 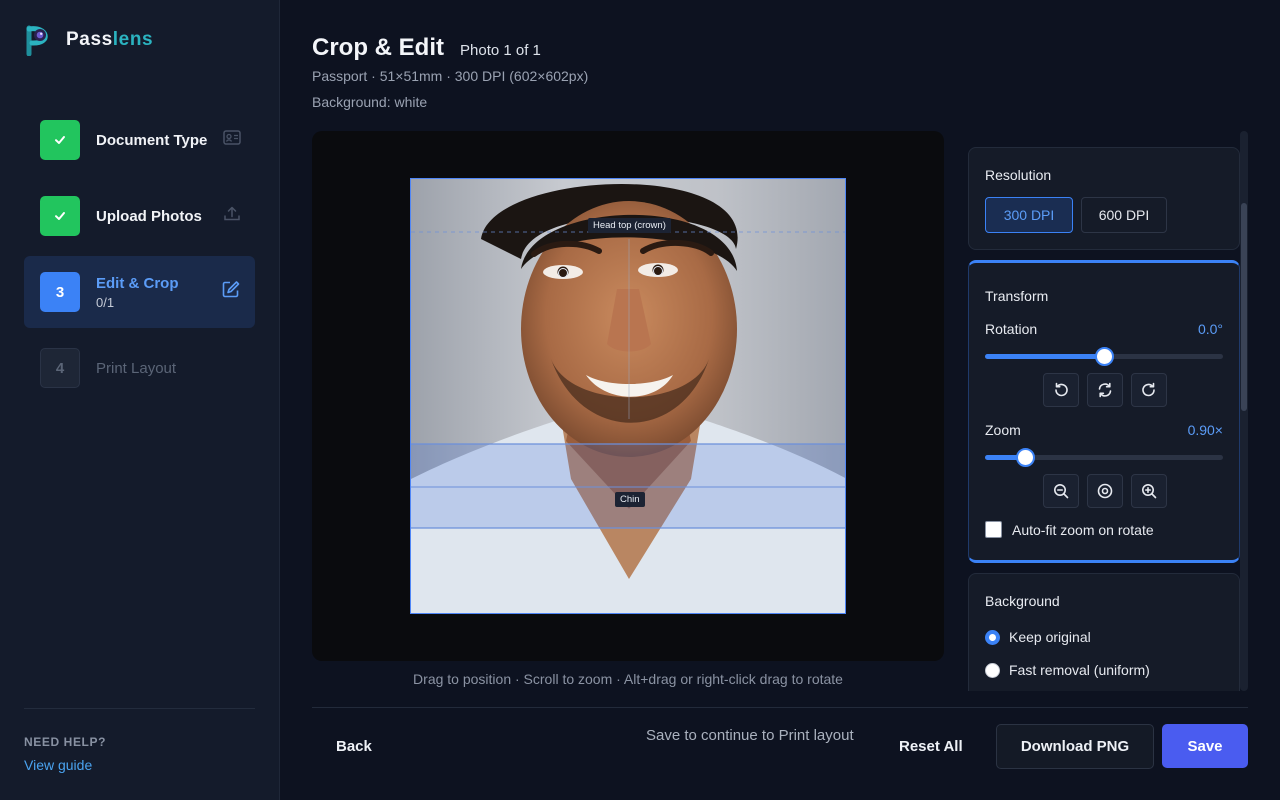 What do you see at coordinates (149, 216) in the screenshot?
I see `step-label: Upload Photos` at bounding box center [149, 216].